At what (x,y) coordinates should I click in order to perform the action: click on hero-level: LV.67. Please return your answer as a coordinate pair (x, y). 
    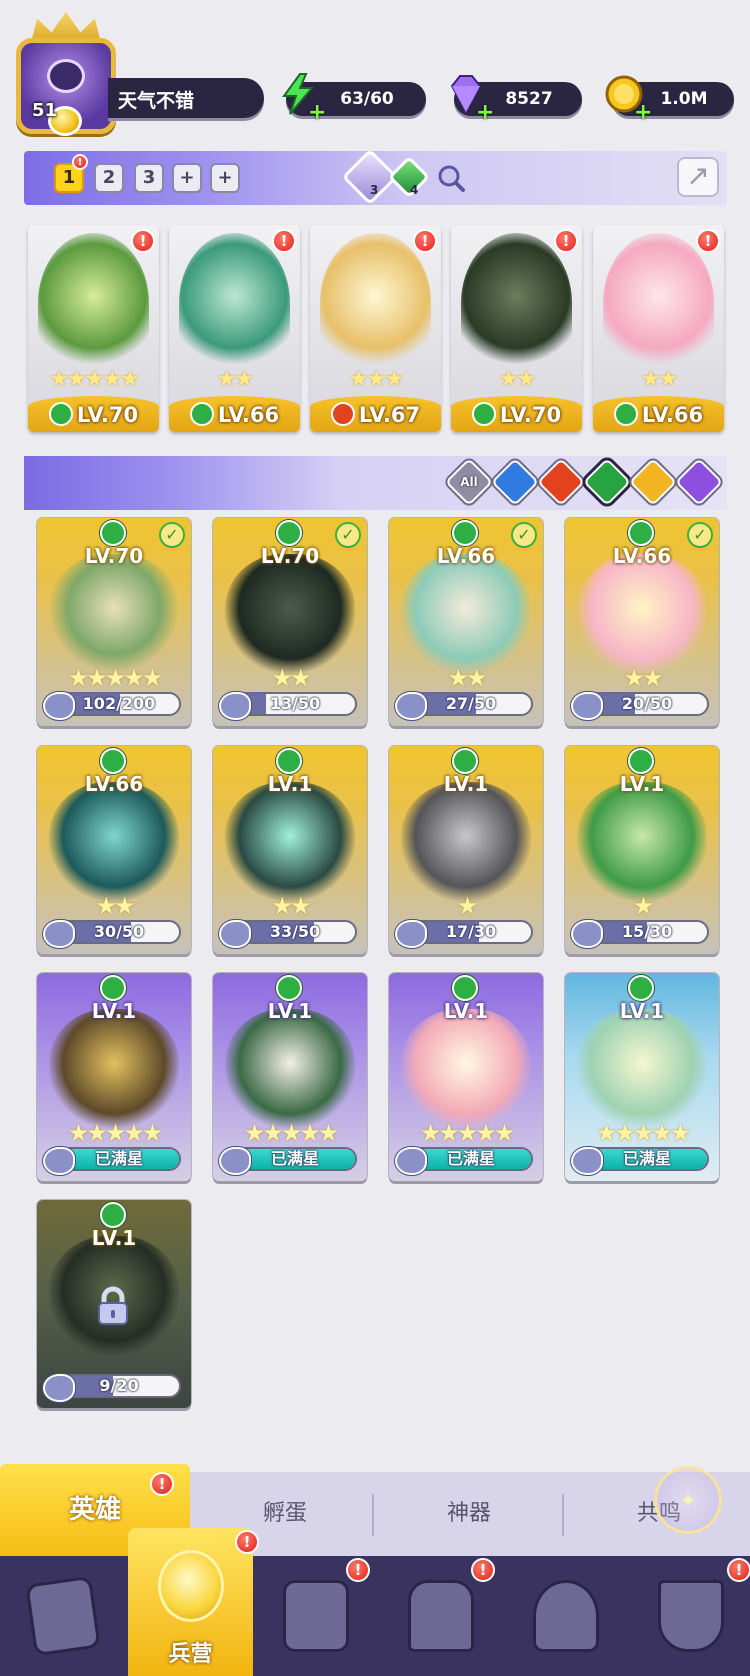
    Looking at the image, I should click on (389, 415).